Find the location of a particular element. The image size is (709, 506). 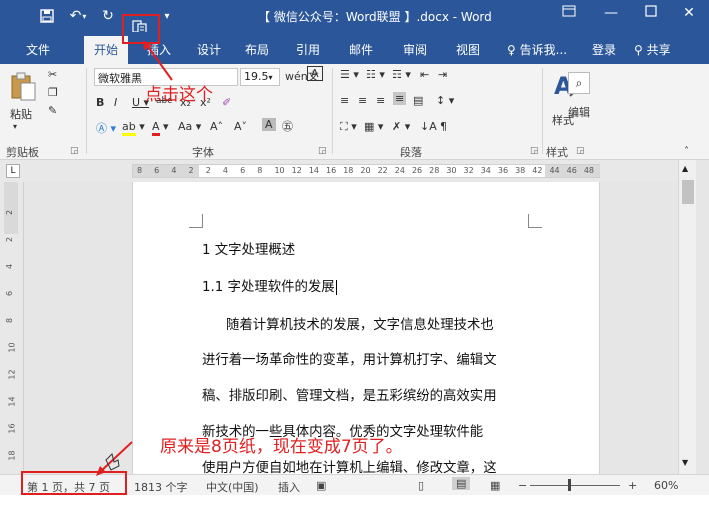

align-center-icon: ≡ is located at coordinates (362, 100).